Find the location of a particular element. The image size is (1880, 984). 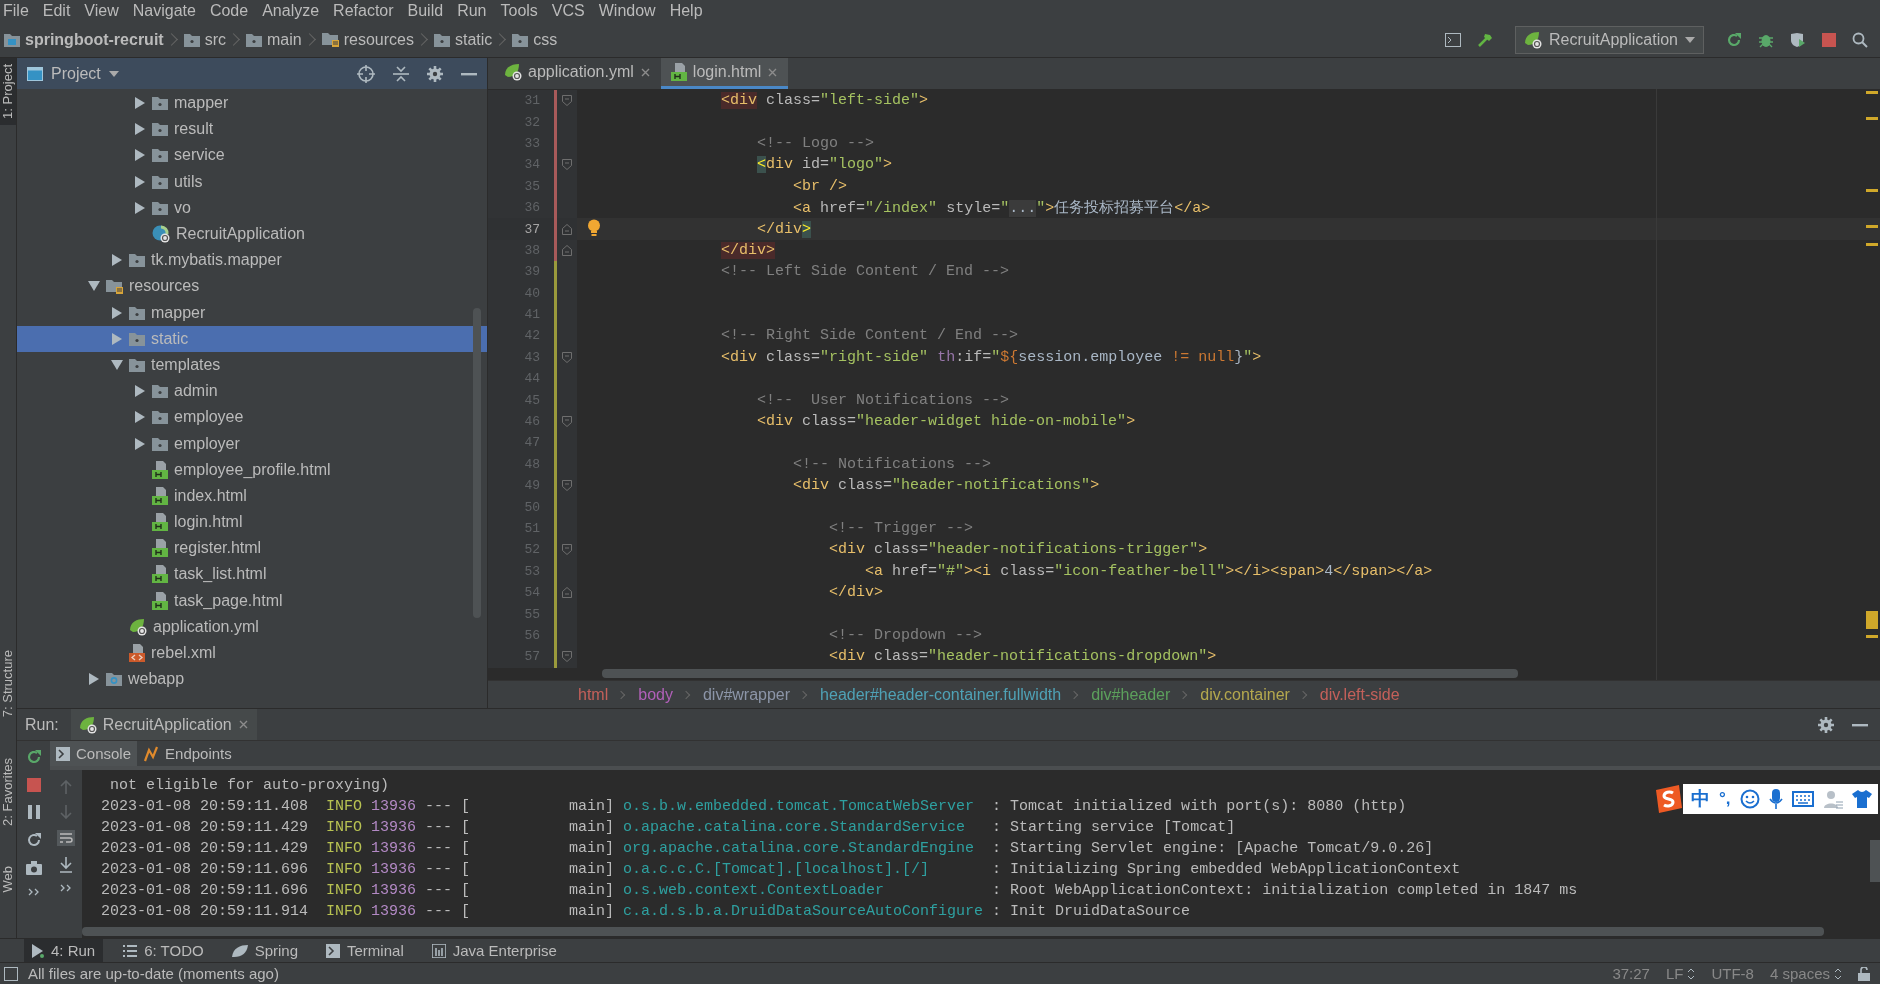

menu-item: Navigate is located at coordinates (164, 11).